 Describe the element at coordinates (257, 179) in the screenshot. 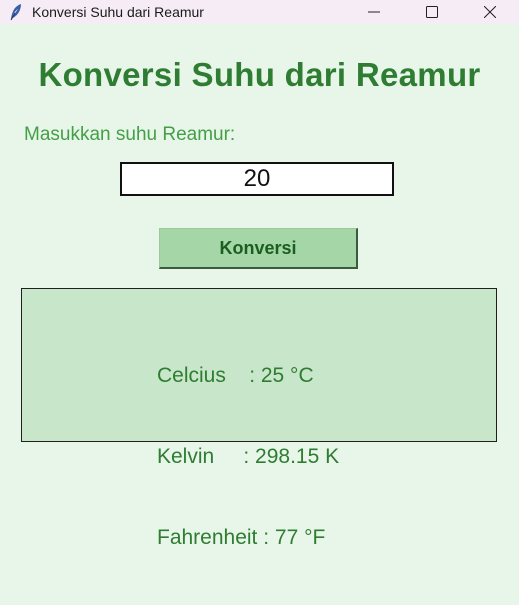

I see `reamur-input` at that location.